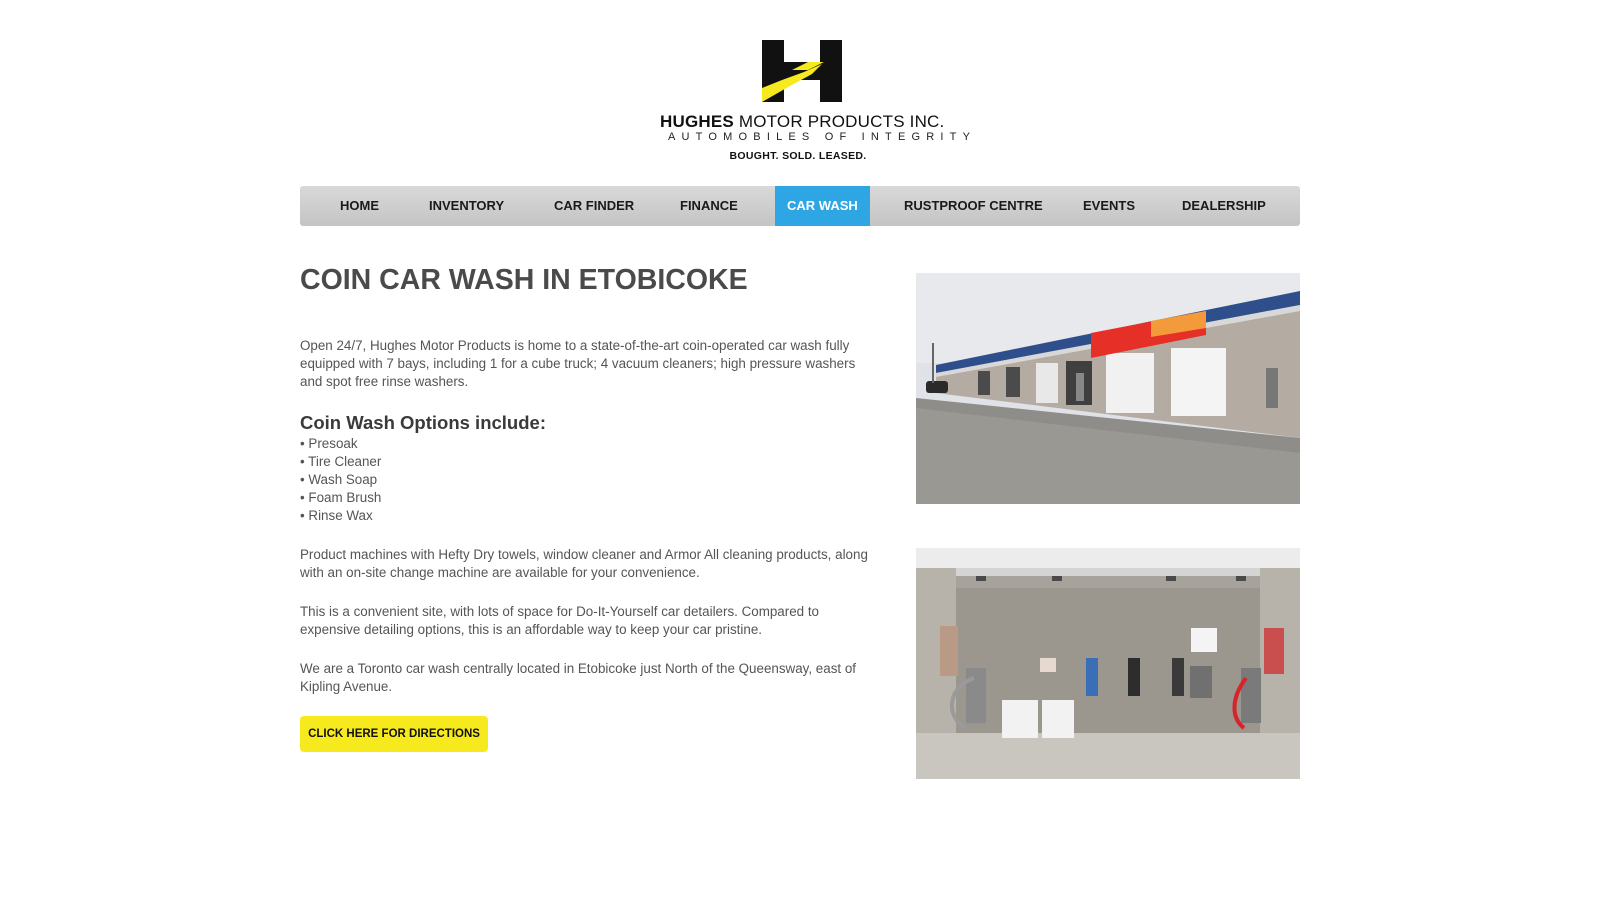 This screenshot has width=1600, height=900. I want to click on list-item: • Rinse Wax, so click(336, 515).